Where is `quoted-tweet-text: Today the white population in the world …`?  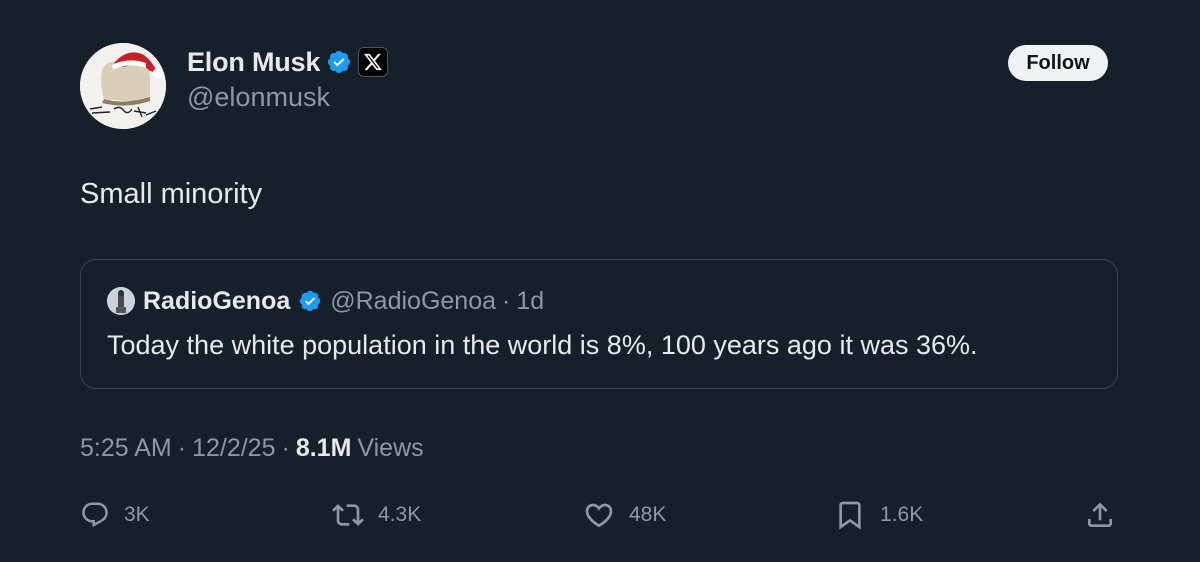
quoted-tweet-text: Today the white population in the world … is located at coordinates (542, 345).